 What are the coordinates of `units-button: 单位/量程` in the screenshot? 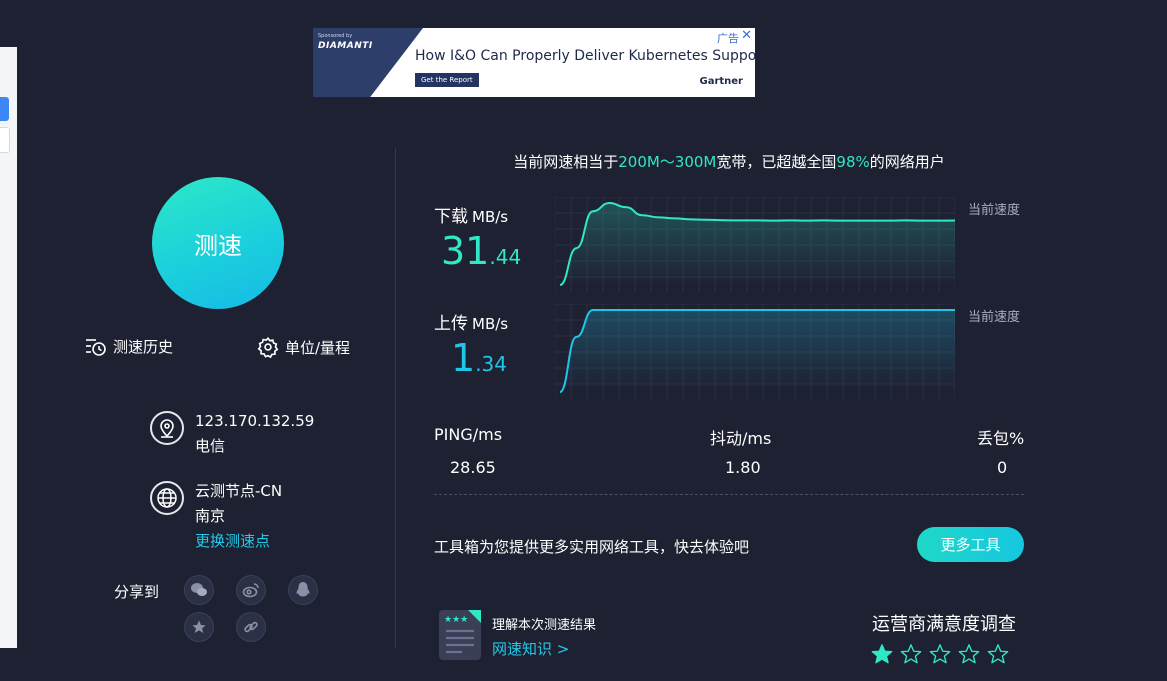 It's located at (303, 347).